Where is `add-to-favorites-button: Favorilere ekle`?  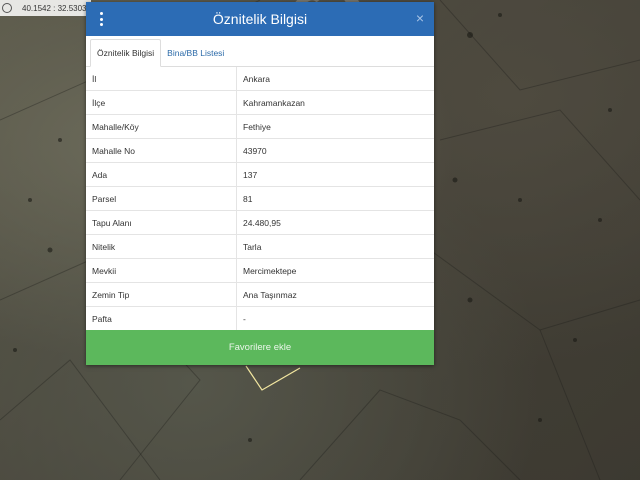 add-to-favorites-button: Favorilere ekle is located at coordinates (260, 347).